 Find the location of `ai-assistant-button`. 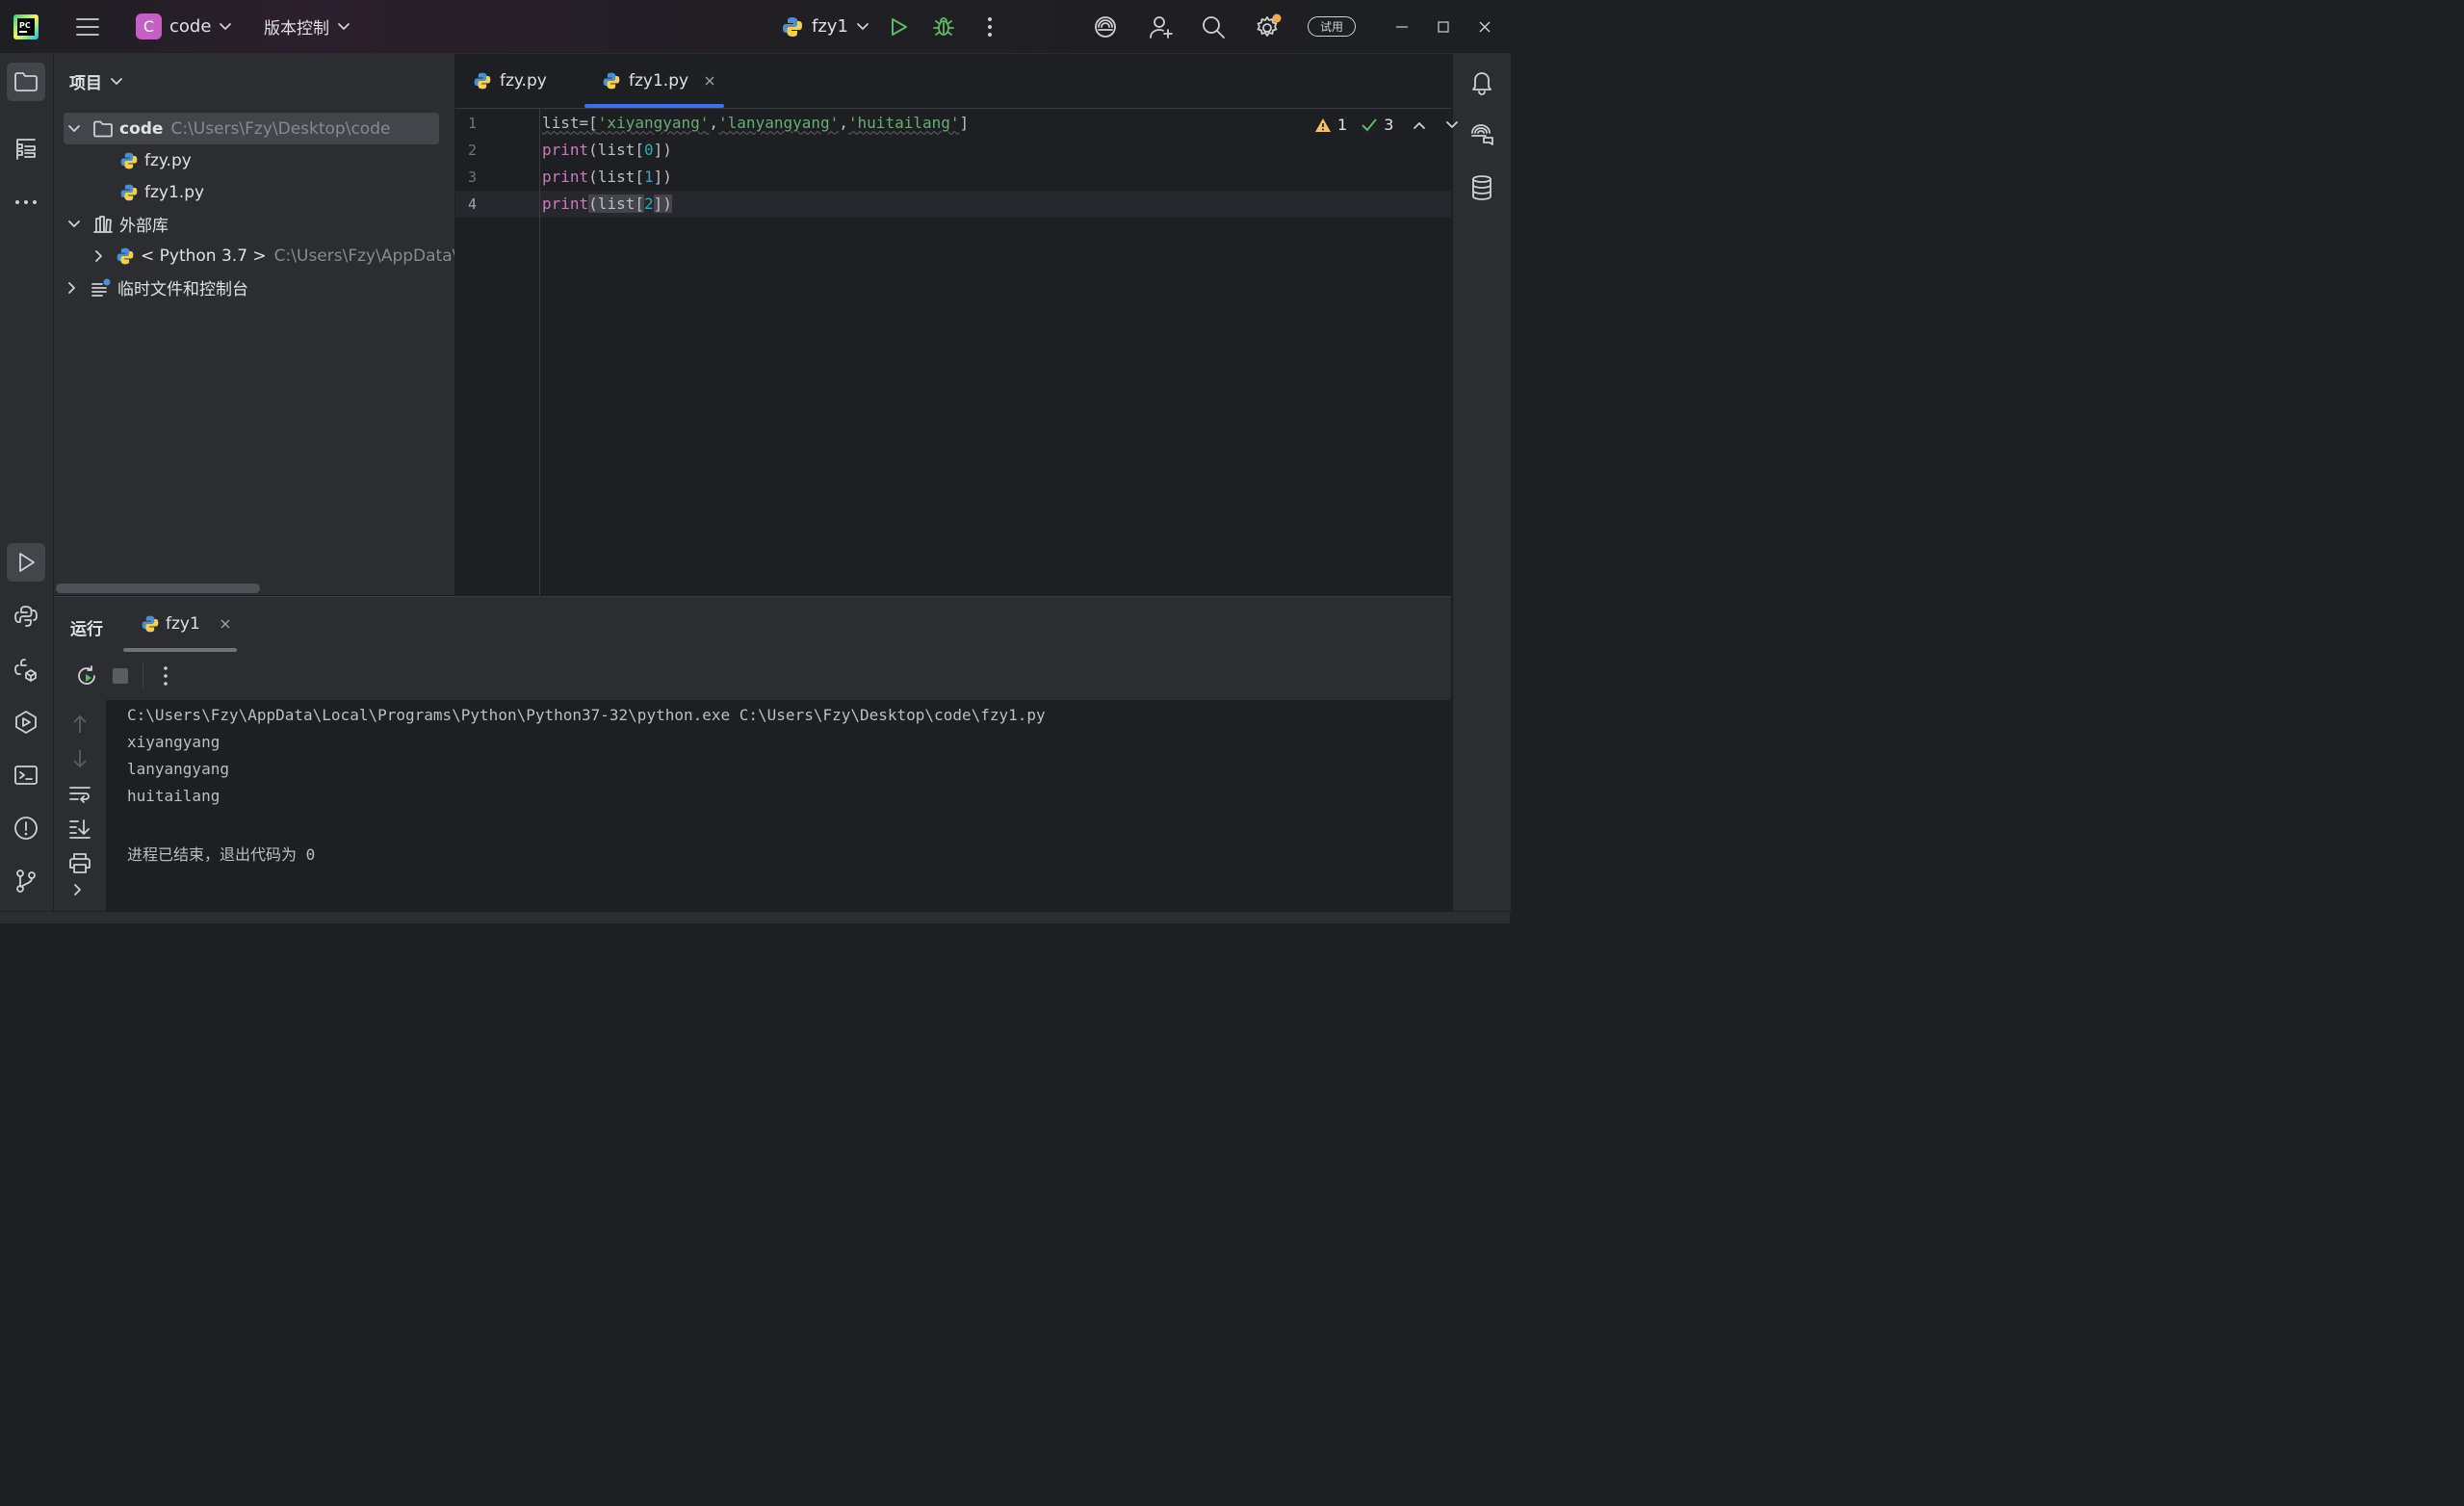

ai-assistant-button is located at coordinates (1482, 135).